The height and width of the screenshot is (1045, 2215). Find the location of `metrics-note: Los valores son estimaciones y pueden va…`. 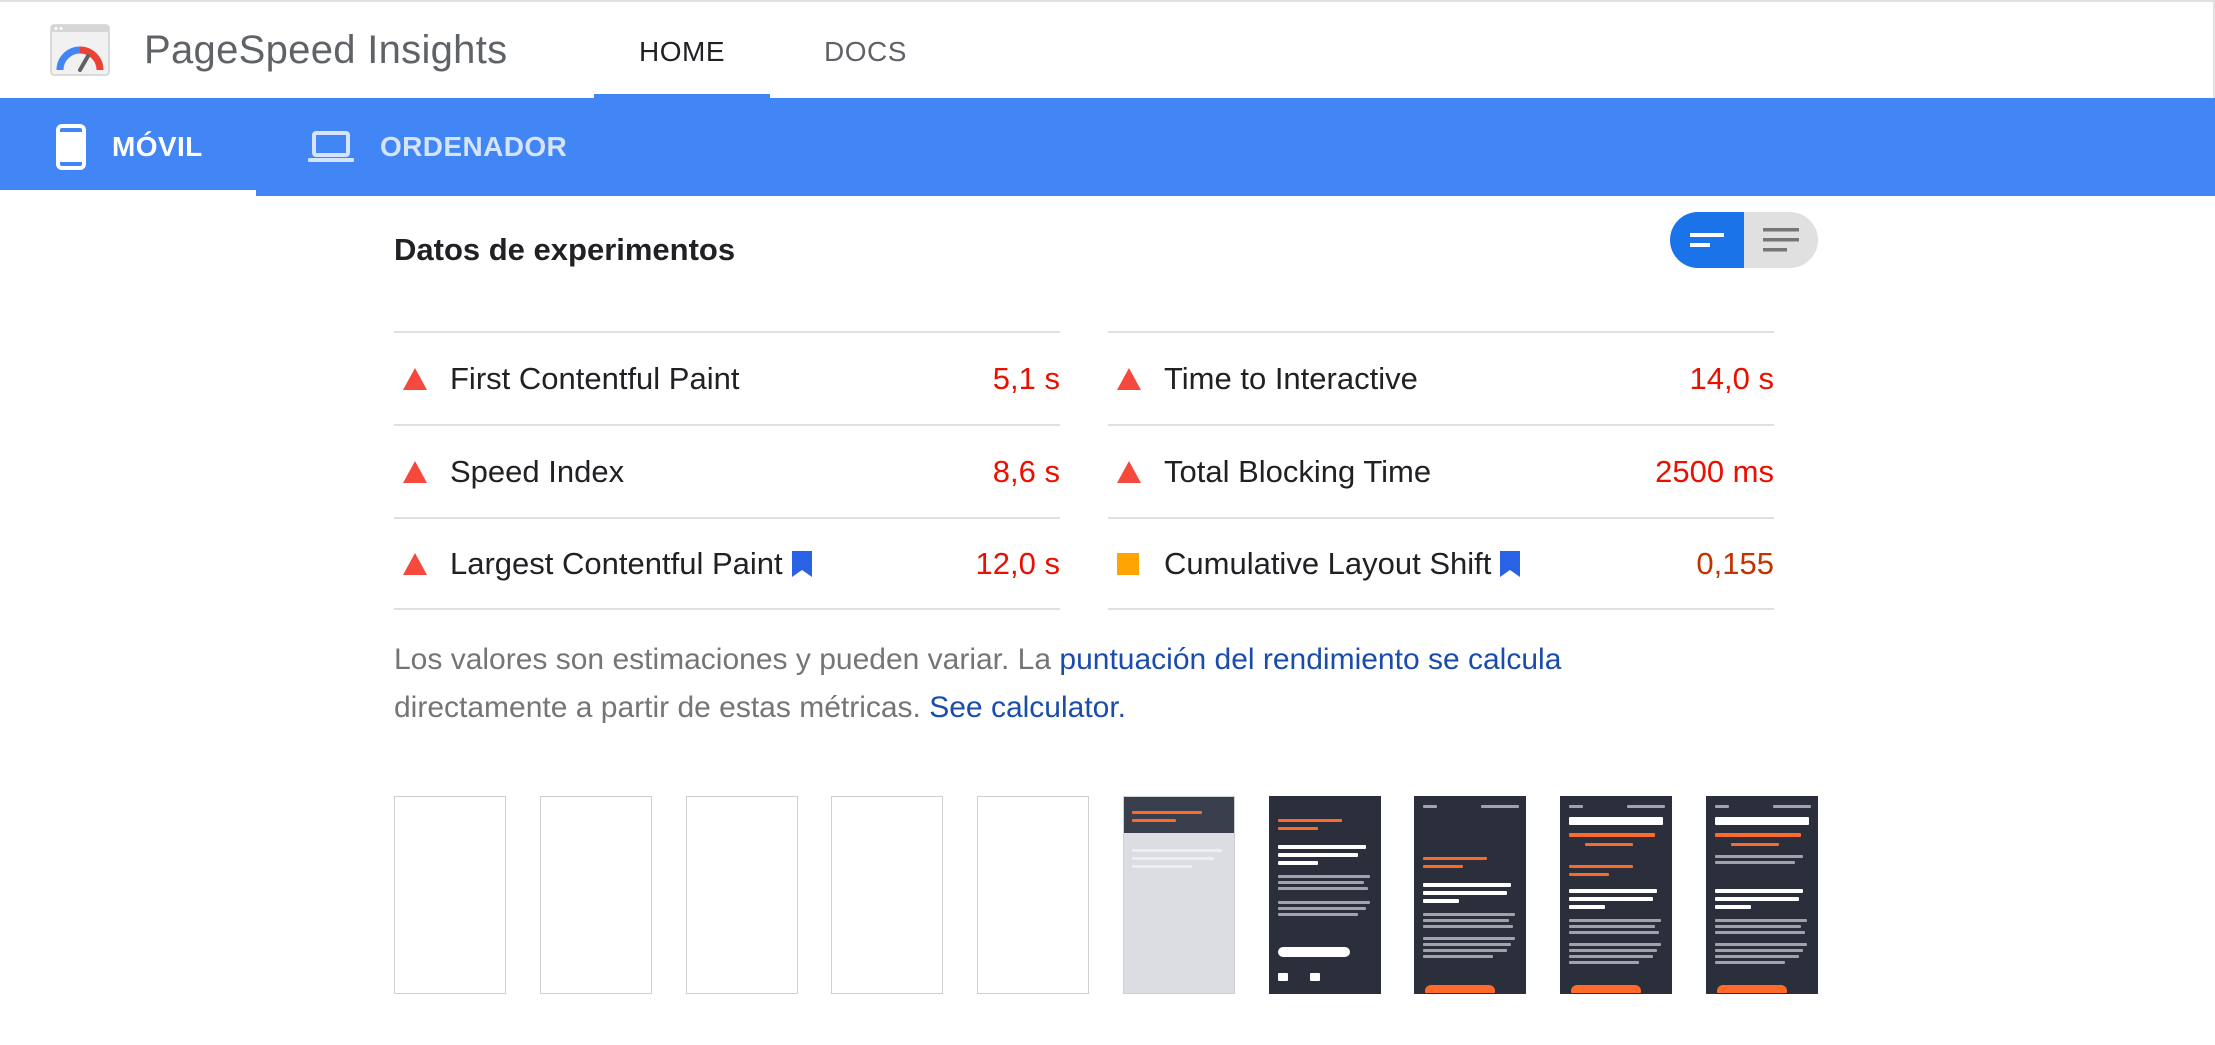

metrics-note: Los valores son estimaciones y pueden va… is located at coordinates (1044, 684).